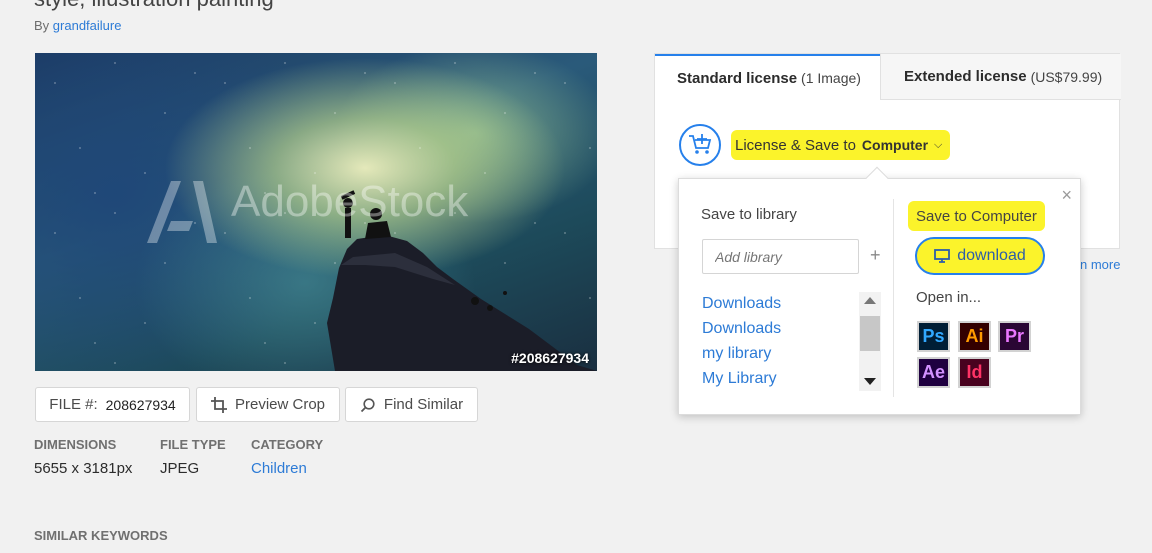  What do you see at coordinates (193, 444) in the screenshot?
I see `filetype-label: FILE TYPE` at bounding box center [193, 444].